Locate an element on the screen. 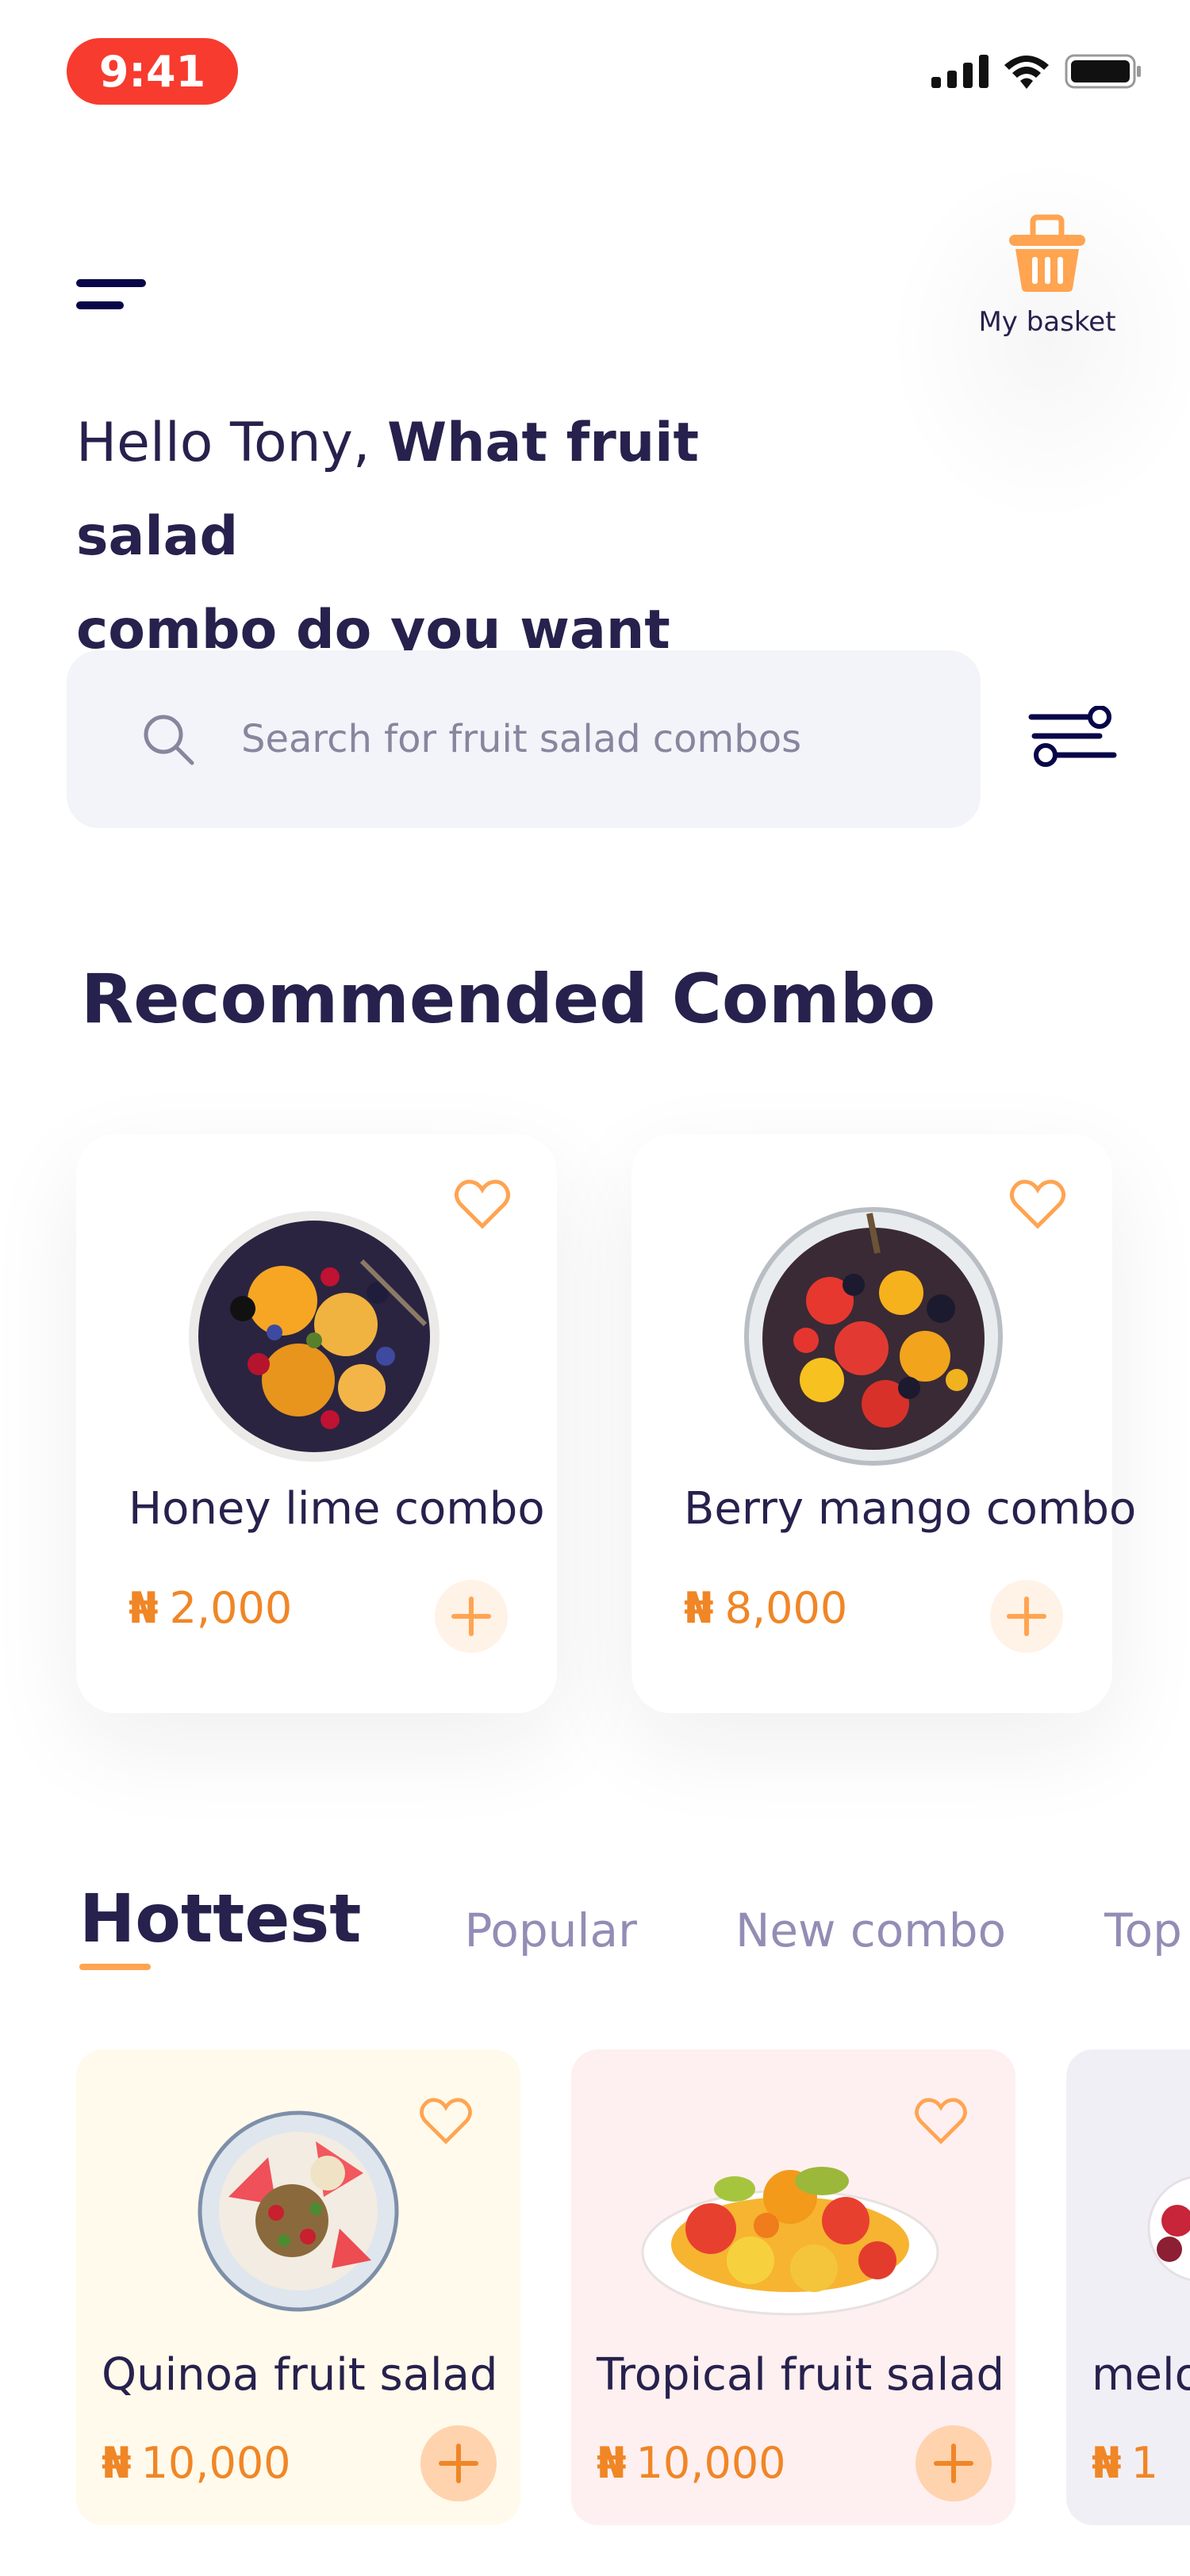  hottest-item-price: ₦ 1 is located at coordinates (1125, 2463).